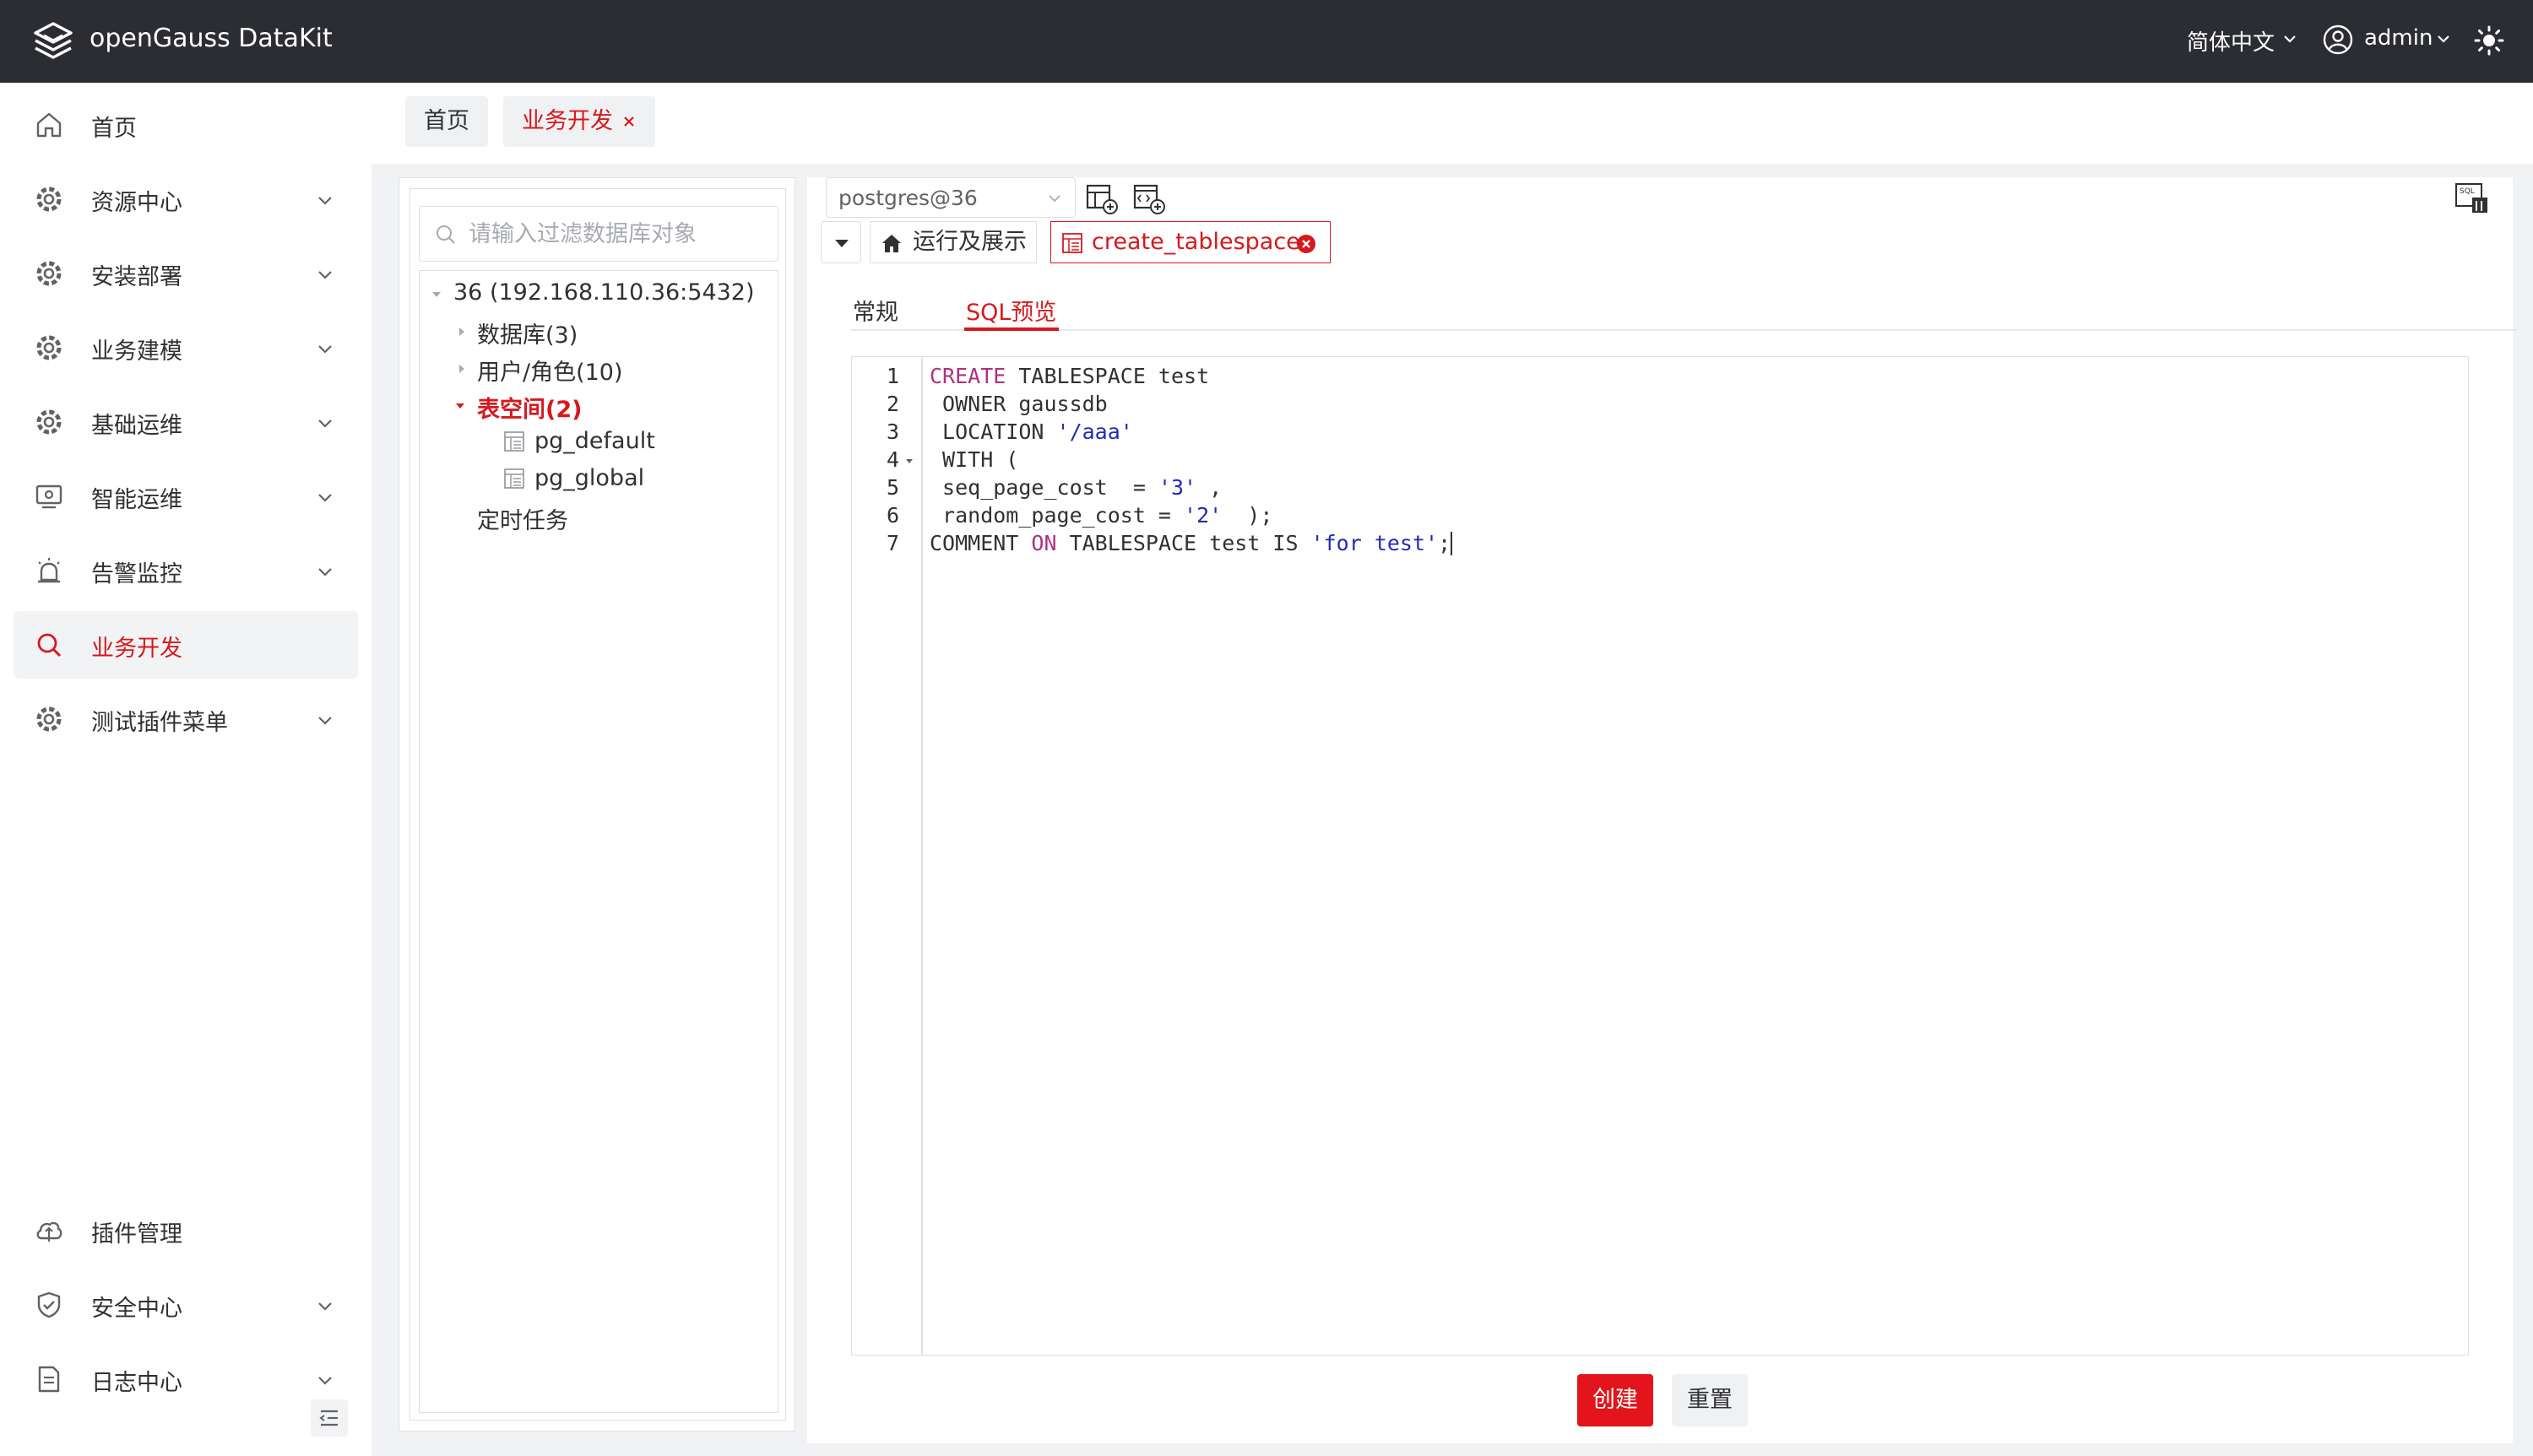 This screenshot has width=2533, height=1456. What do you see at coordinates (908, 198) in the screenshot?
I see `connection-value: postgres@36` at bounding box center [908, 198].